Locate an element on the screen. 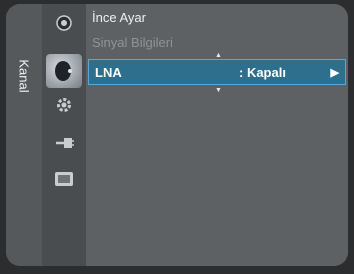  scroll-up-icon: ▲ is located at coordinates (218, 55).